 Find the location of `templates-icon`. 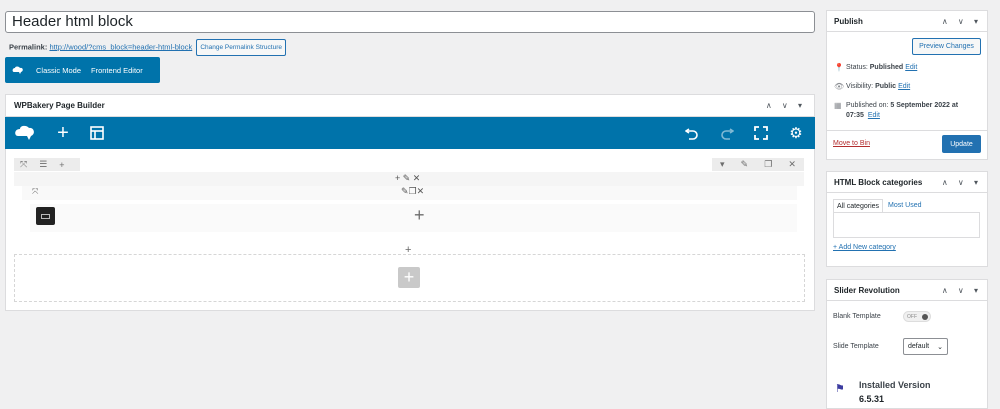

templates-icon is located at coordinates (97, 133).